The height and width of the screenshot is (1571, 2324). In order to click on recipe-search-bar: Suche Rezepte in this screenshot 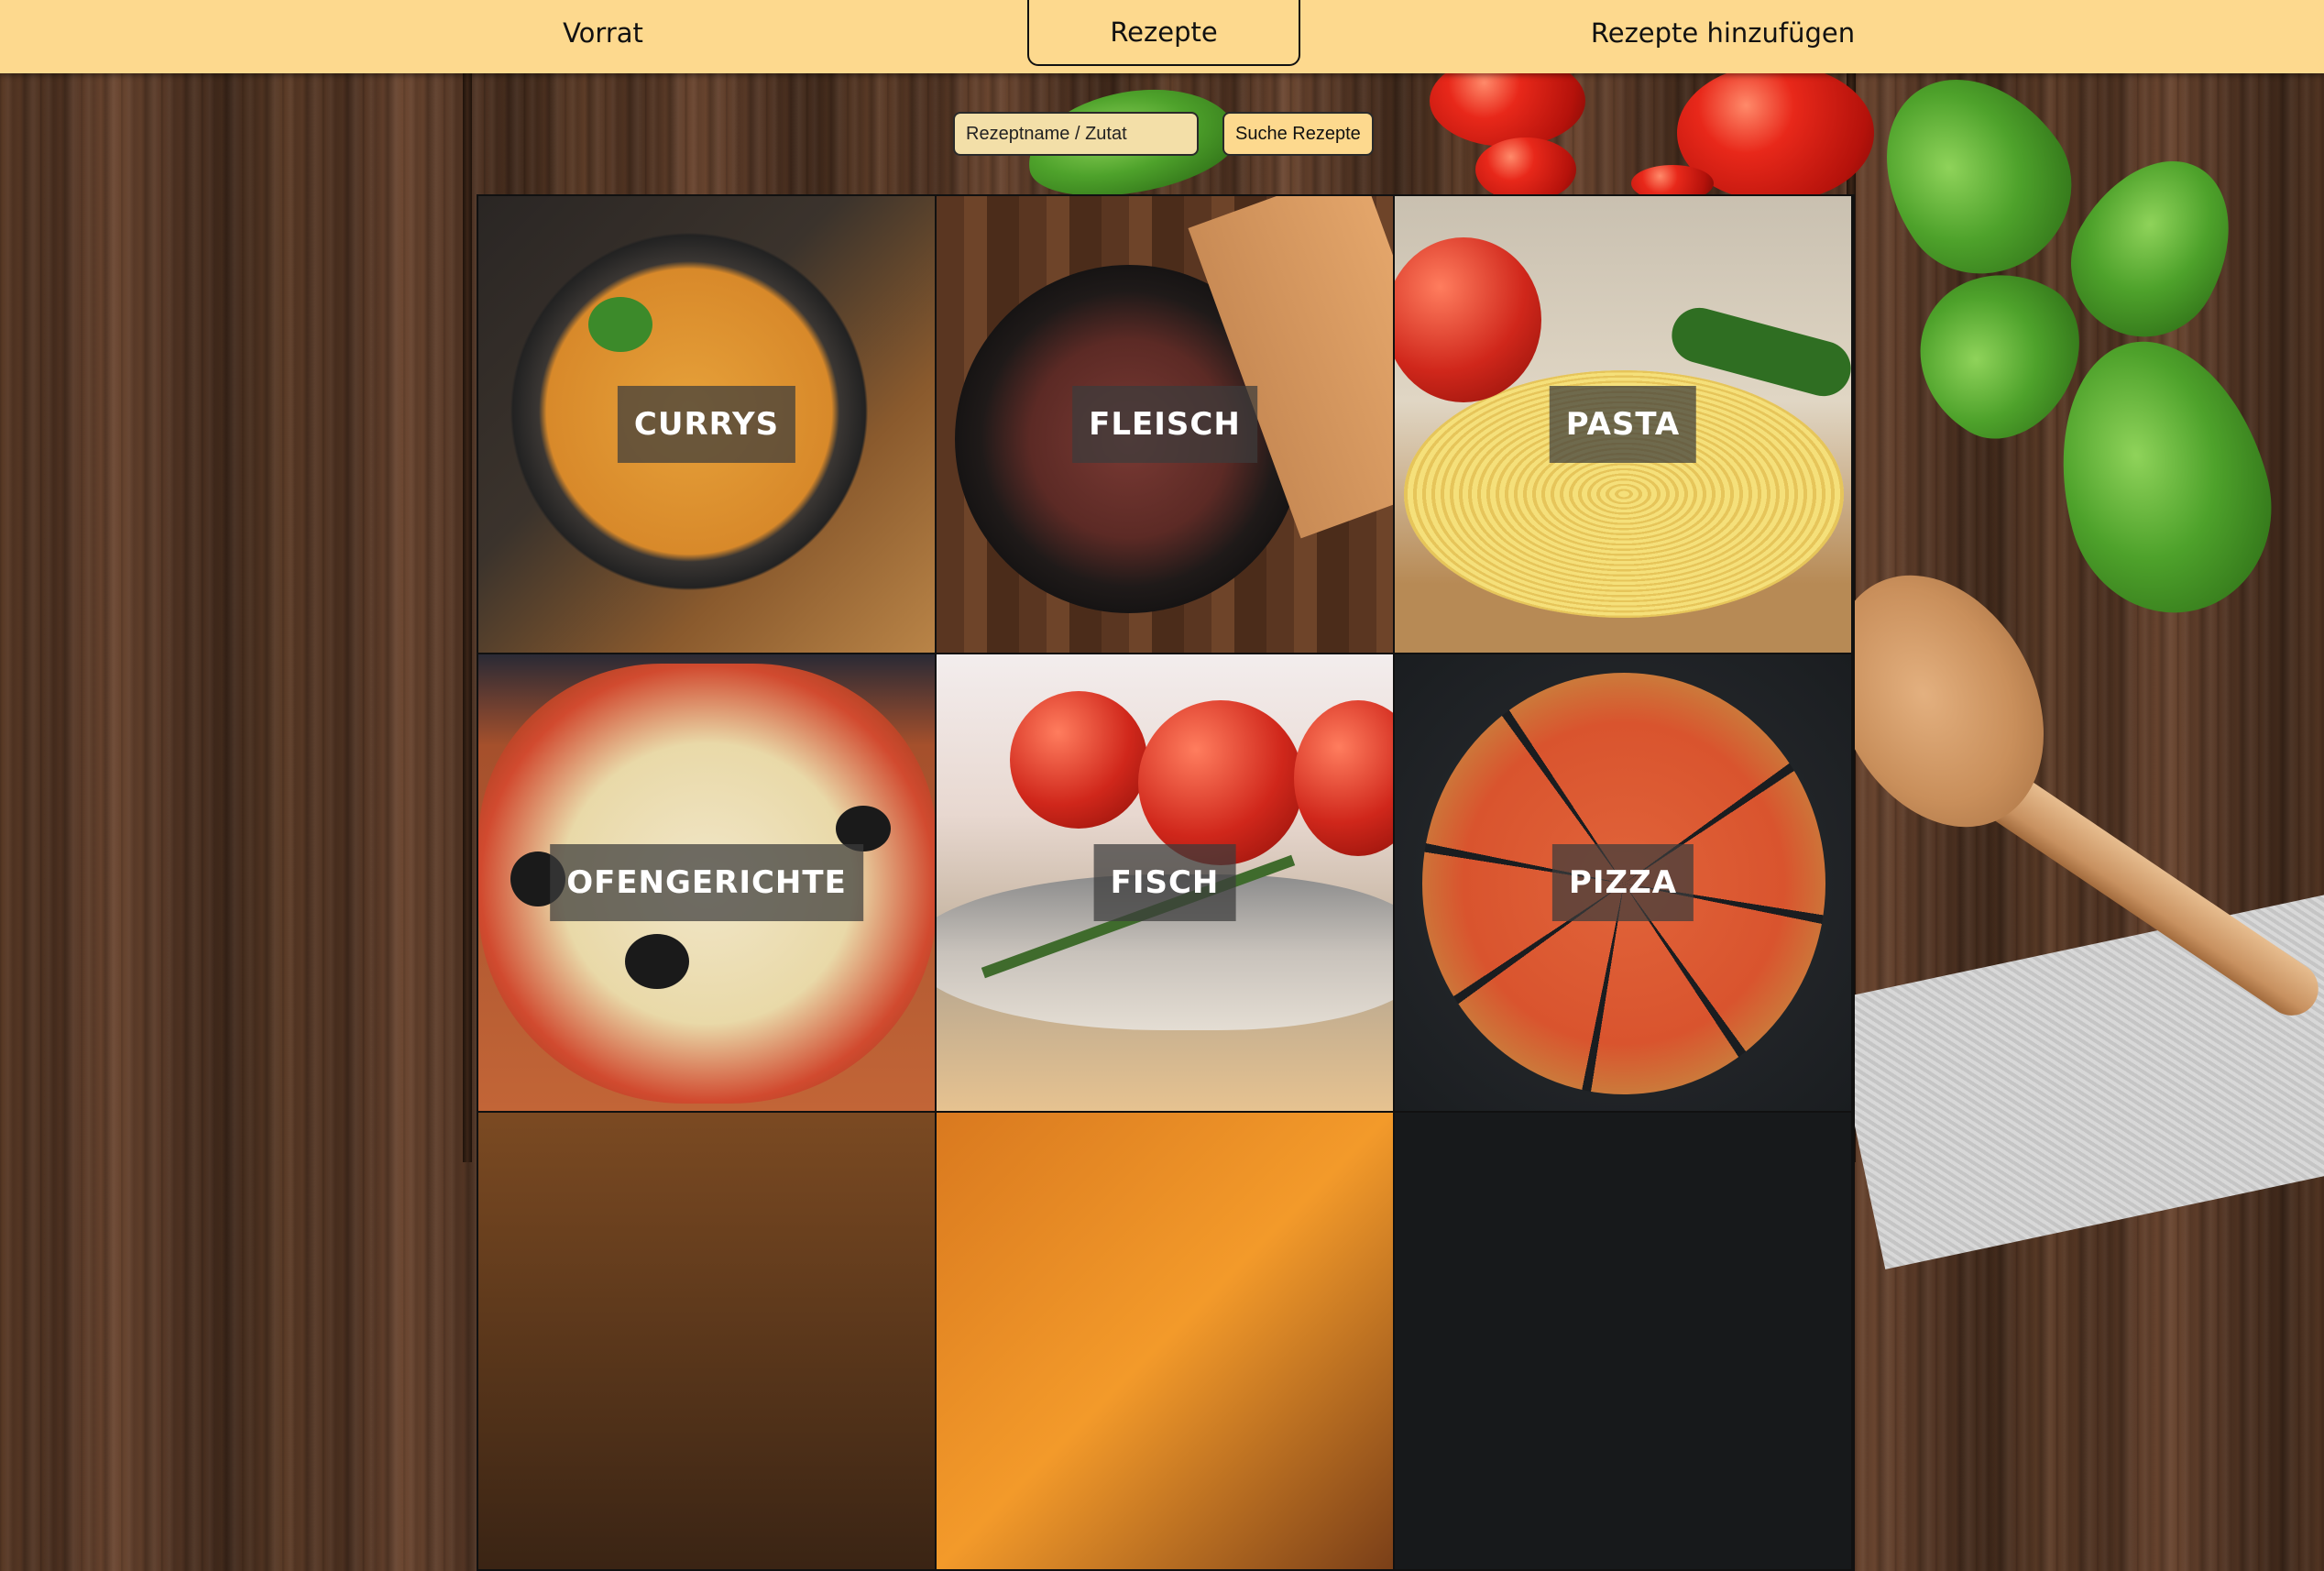, I will do `click(1163, 134)`.